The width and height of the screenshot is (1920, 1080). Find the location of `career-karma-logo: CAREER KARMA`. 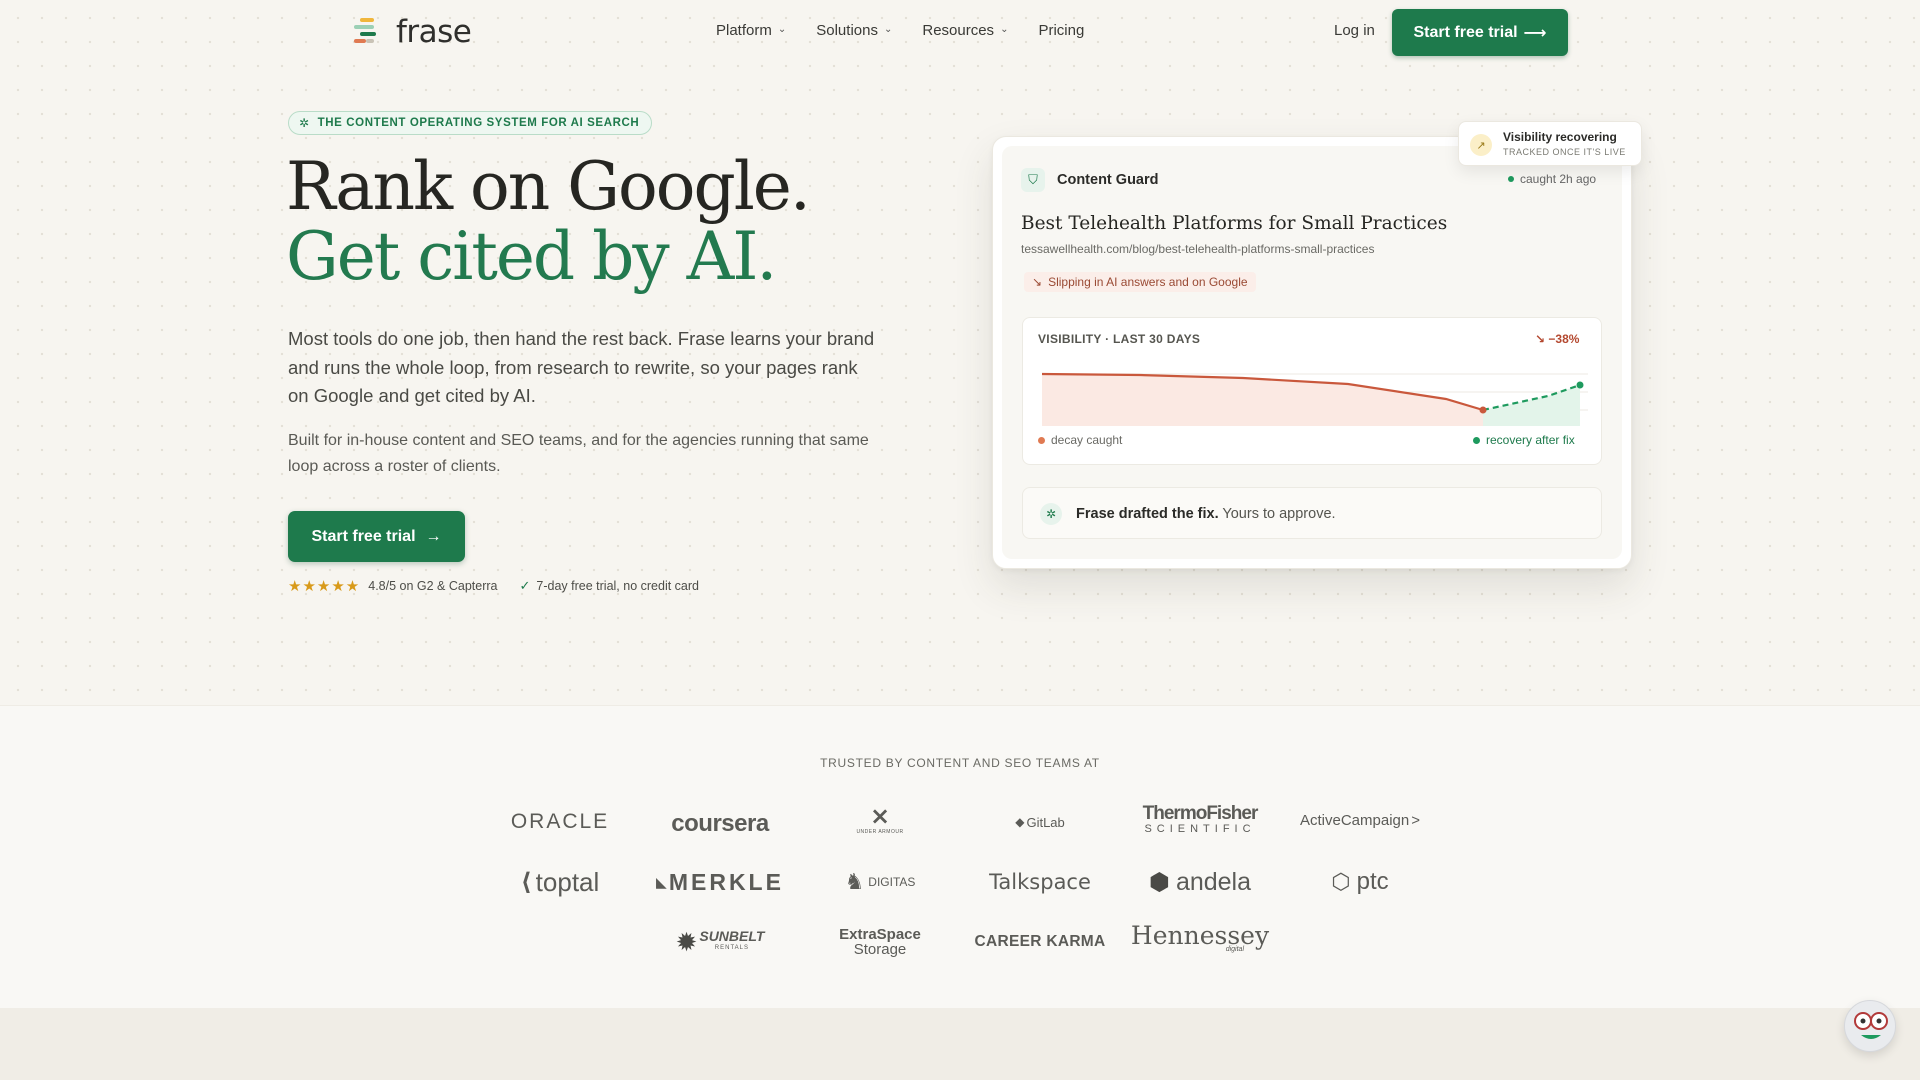

career-karma-logo: CAREER KARMA is located at coordinates (1040, 942).